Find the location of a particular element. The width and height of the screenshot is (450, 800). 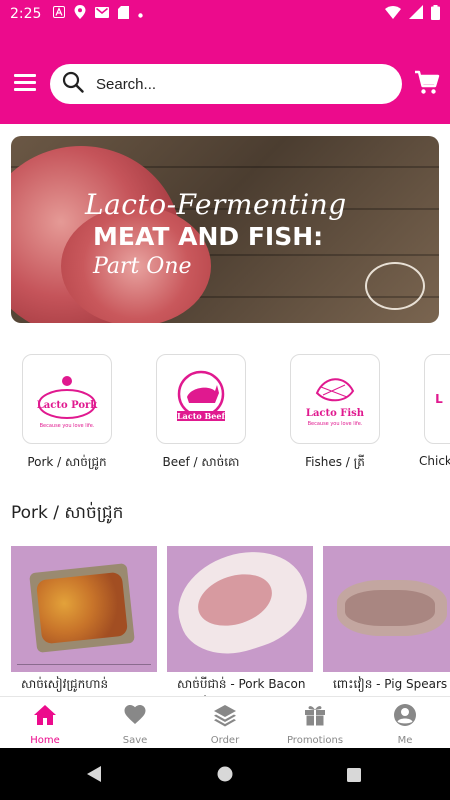

product-name: ពោះវៀន - Pig Spears is located at coordinates (390, 684).